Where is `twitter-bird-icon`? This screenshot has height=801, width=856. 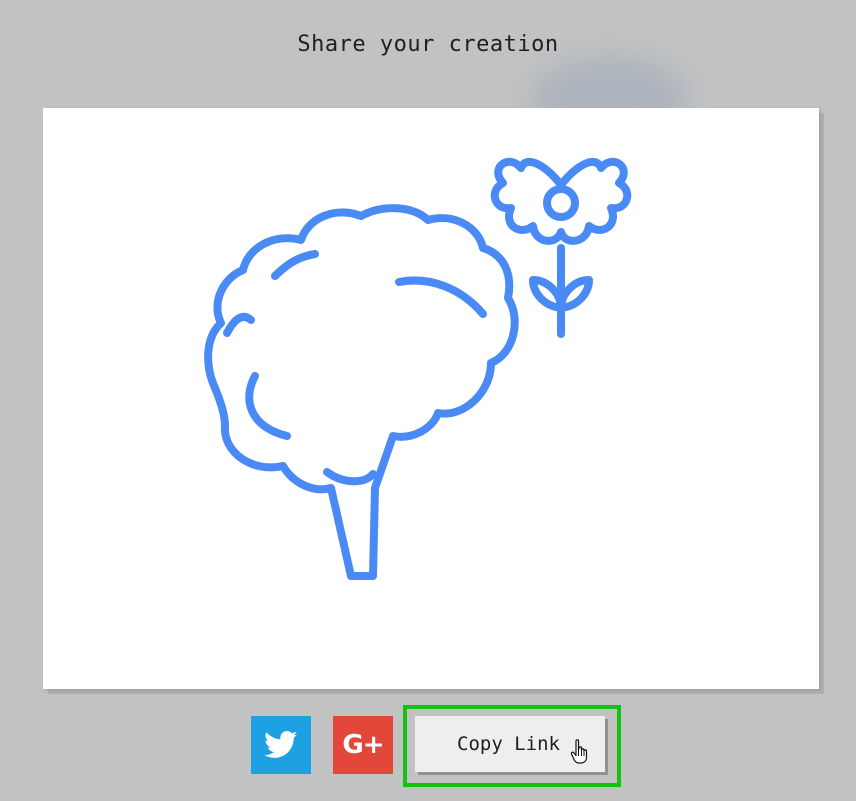 twitter-bird-icon is located at coordinates (281, 744).